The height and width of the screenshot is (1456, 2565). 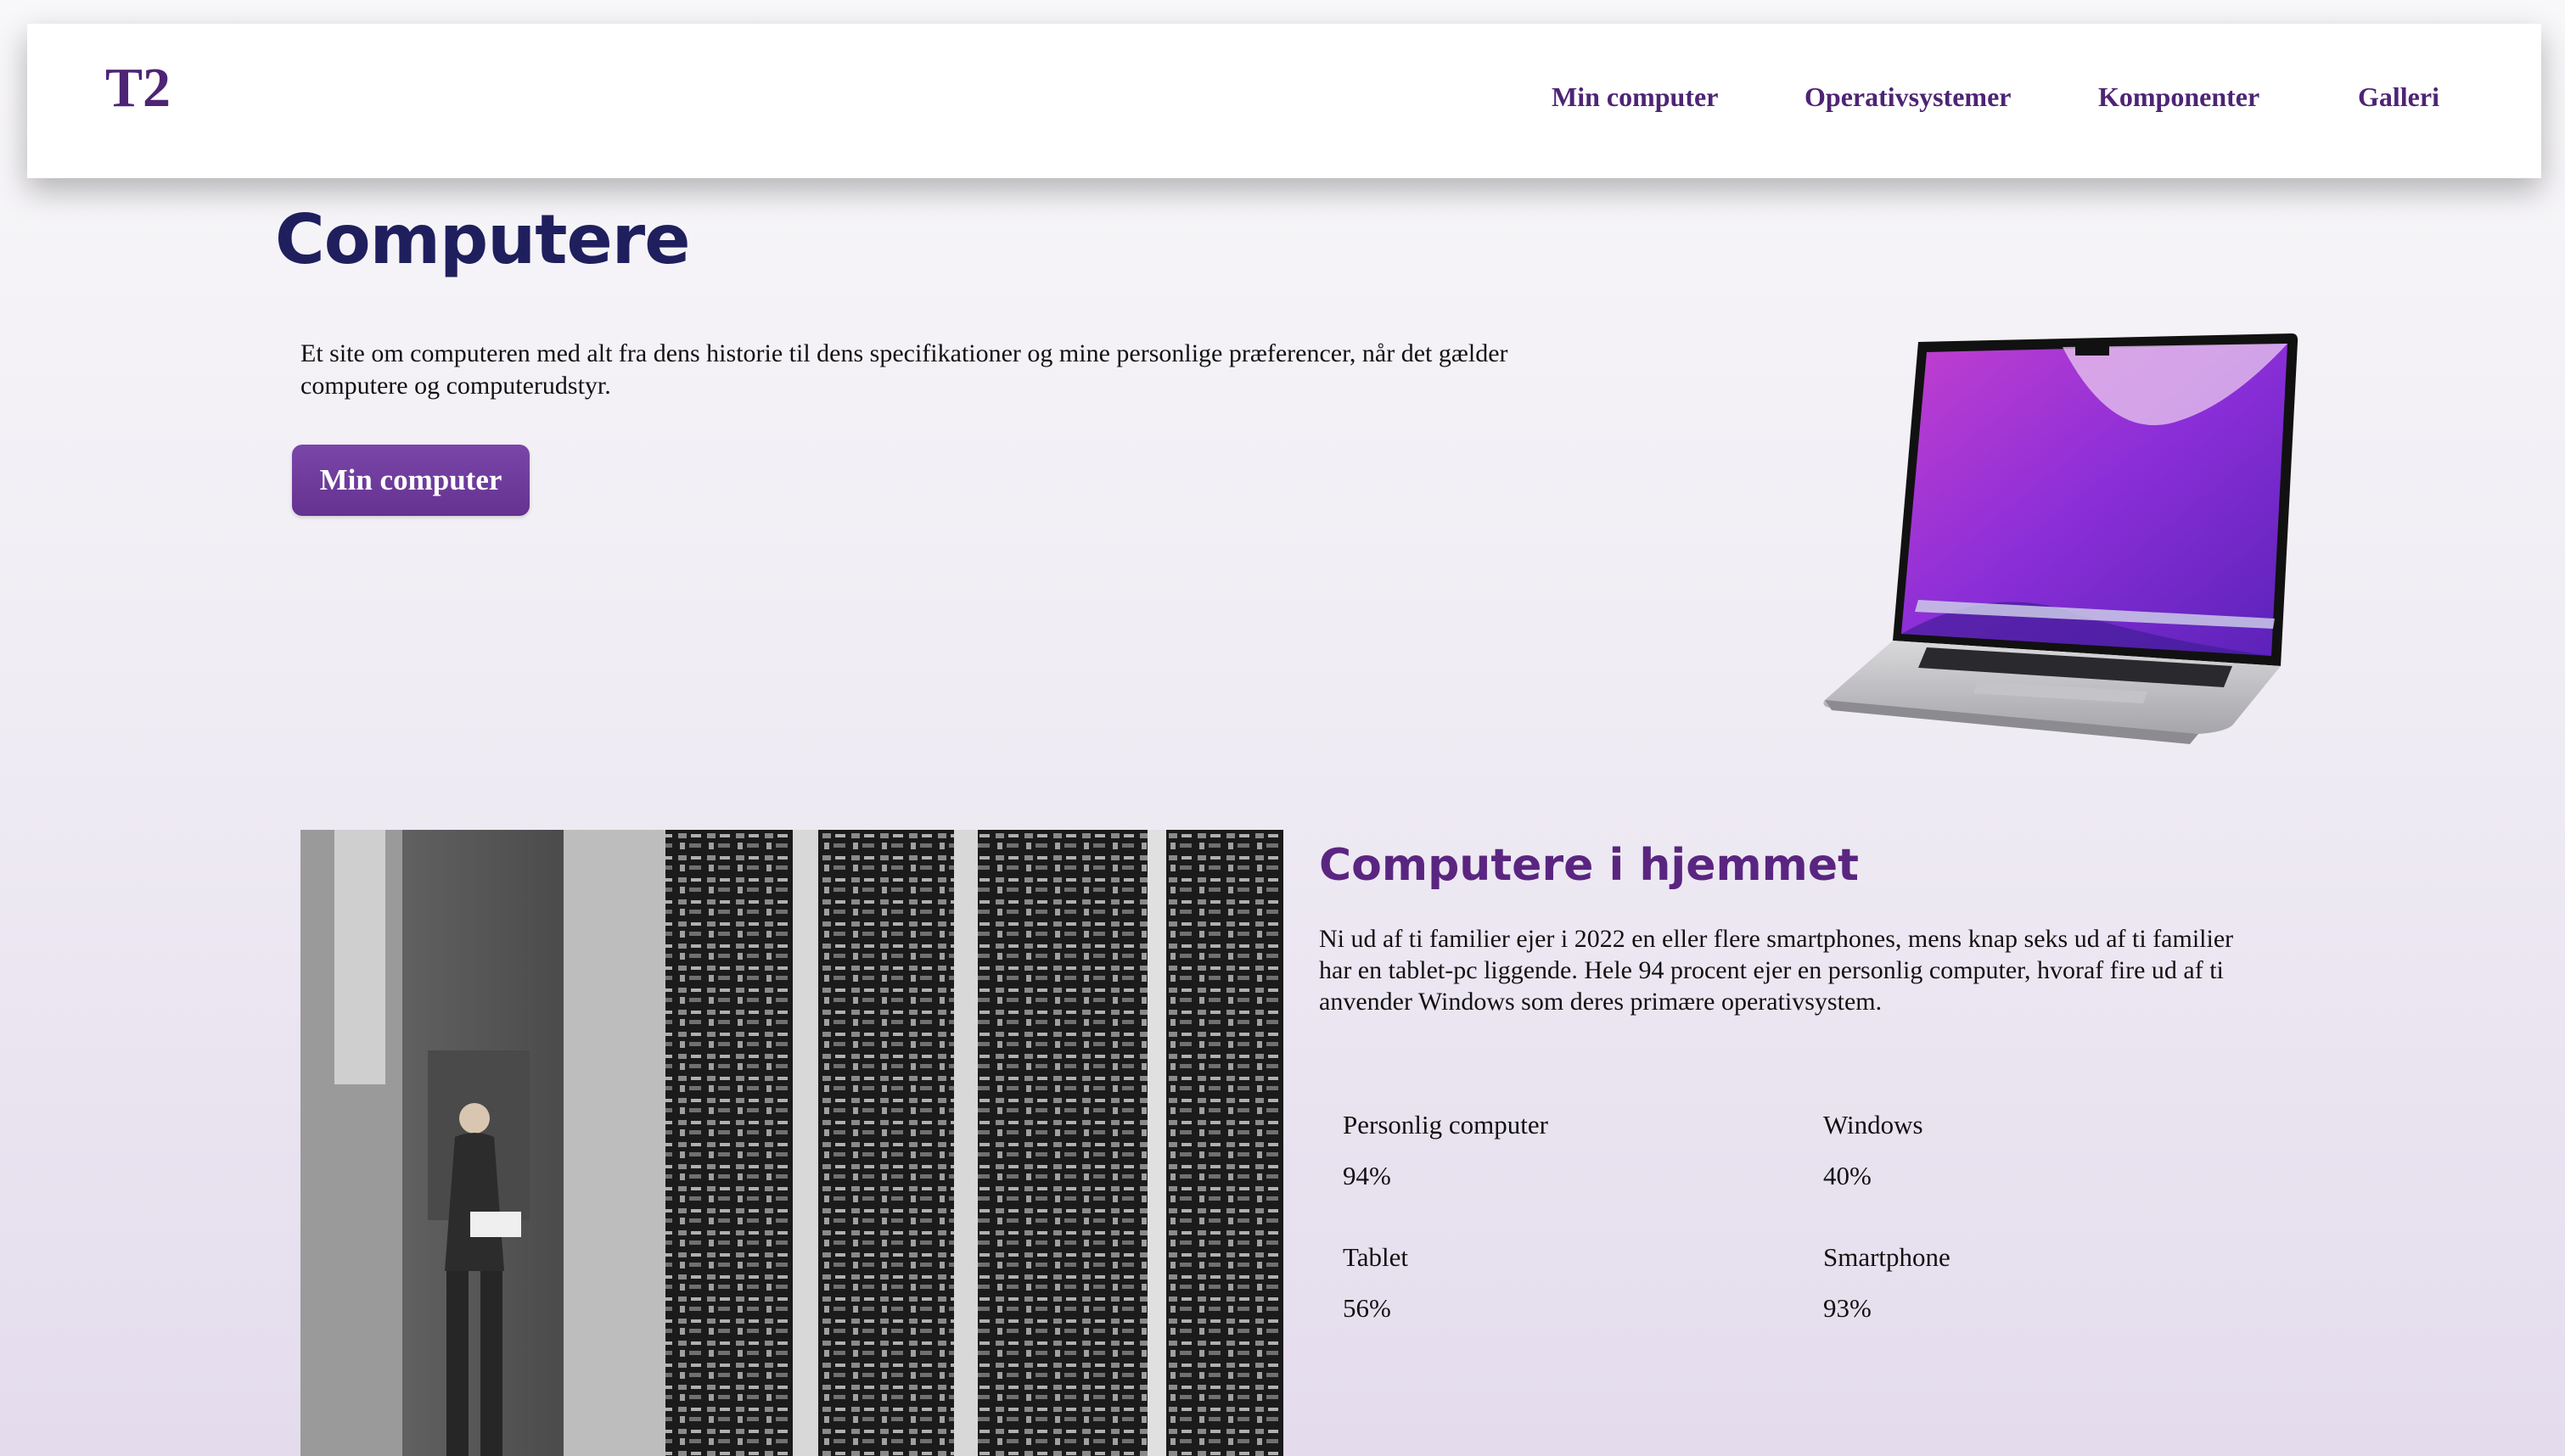 I want to click on nav-link-komponenter: Komponenter, so click(x=2178, y=97).